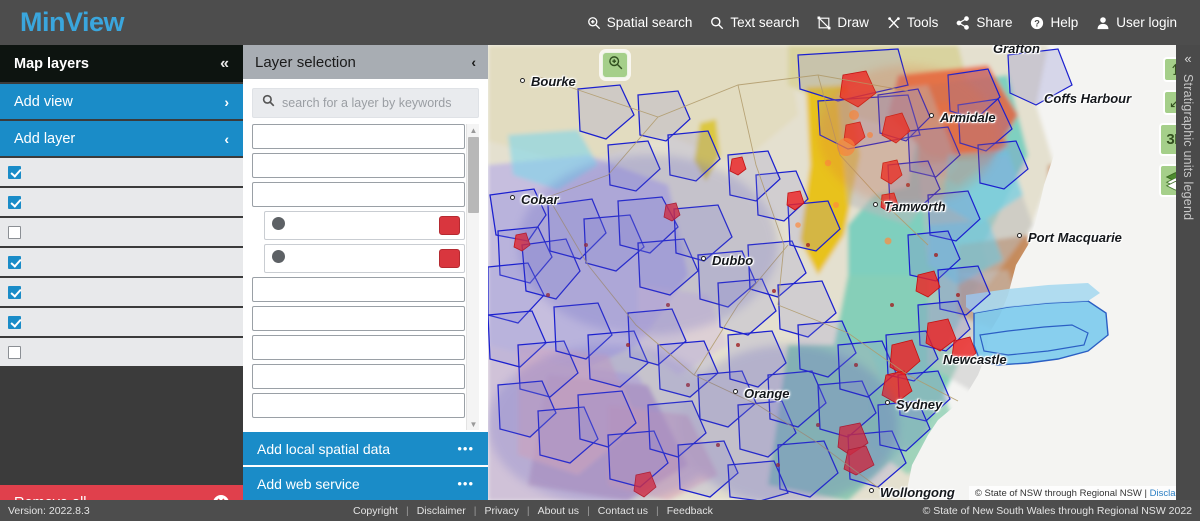 Image resolution: width=1200 pixels, height=521 pixels. Describe the element at coordinates (1064, 22) in the screenshot. I see `nav-label: Help` at that location.